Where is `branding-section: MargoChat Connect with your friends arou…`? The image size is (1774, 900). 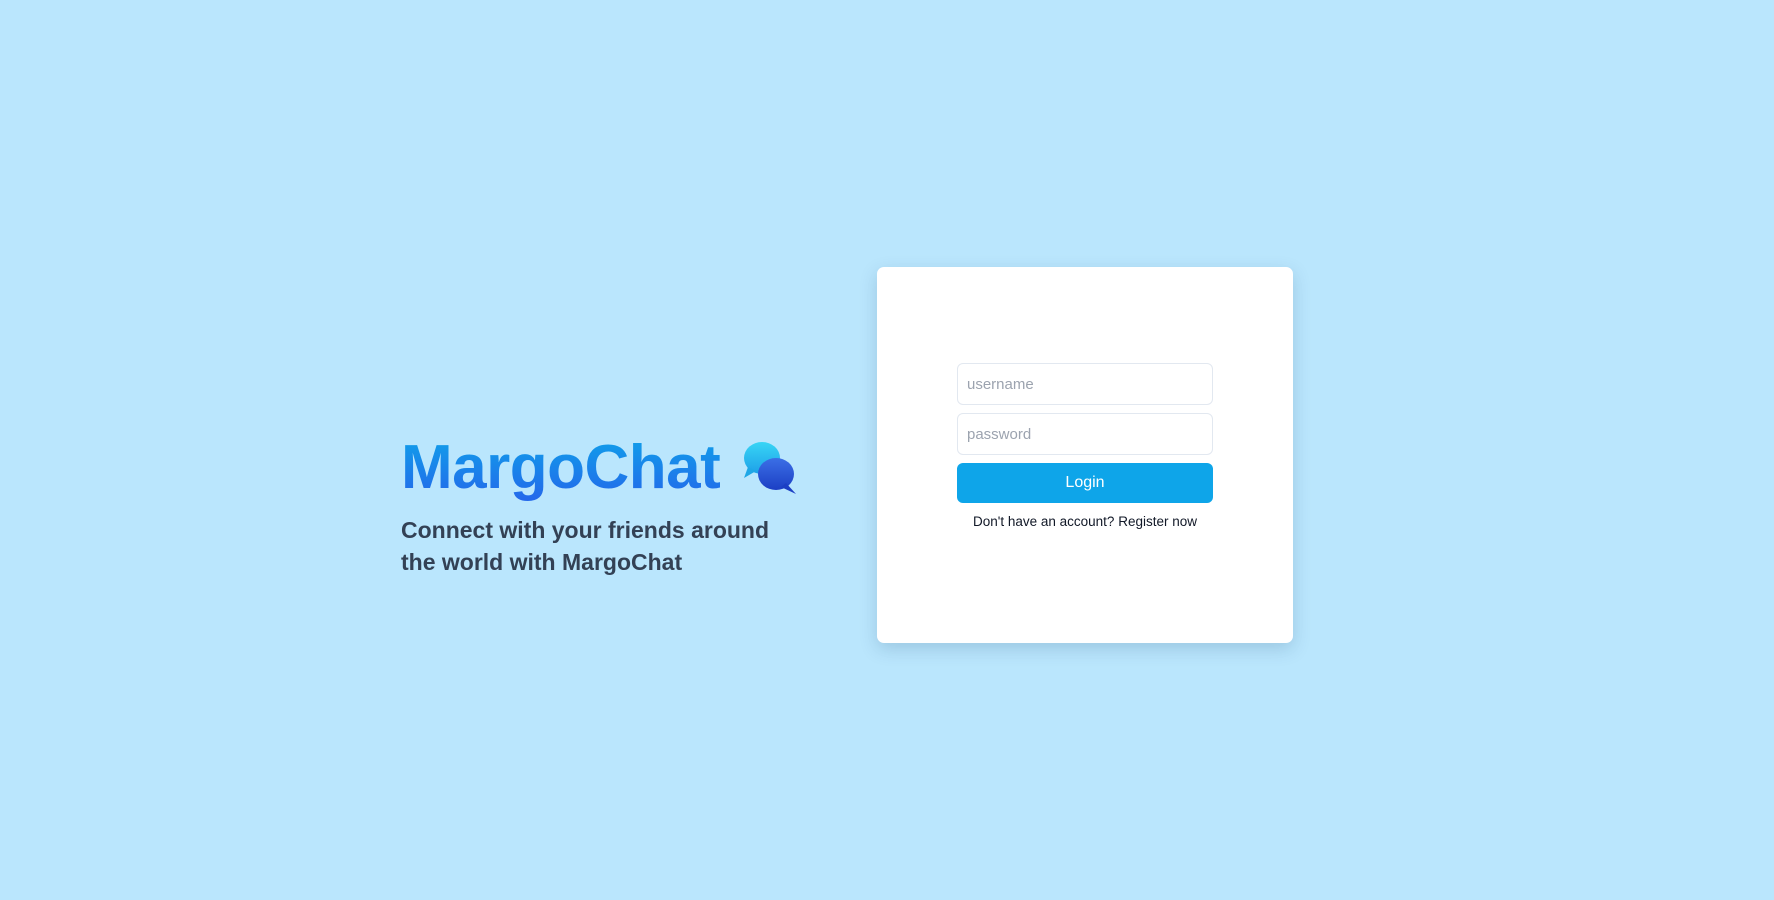 branding-section: MargoChat Connect with your friends arou… is located at coordinates (611, 503).